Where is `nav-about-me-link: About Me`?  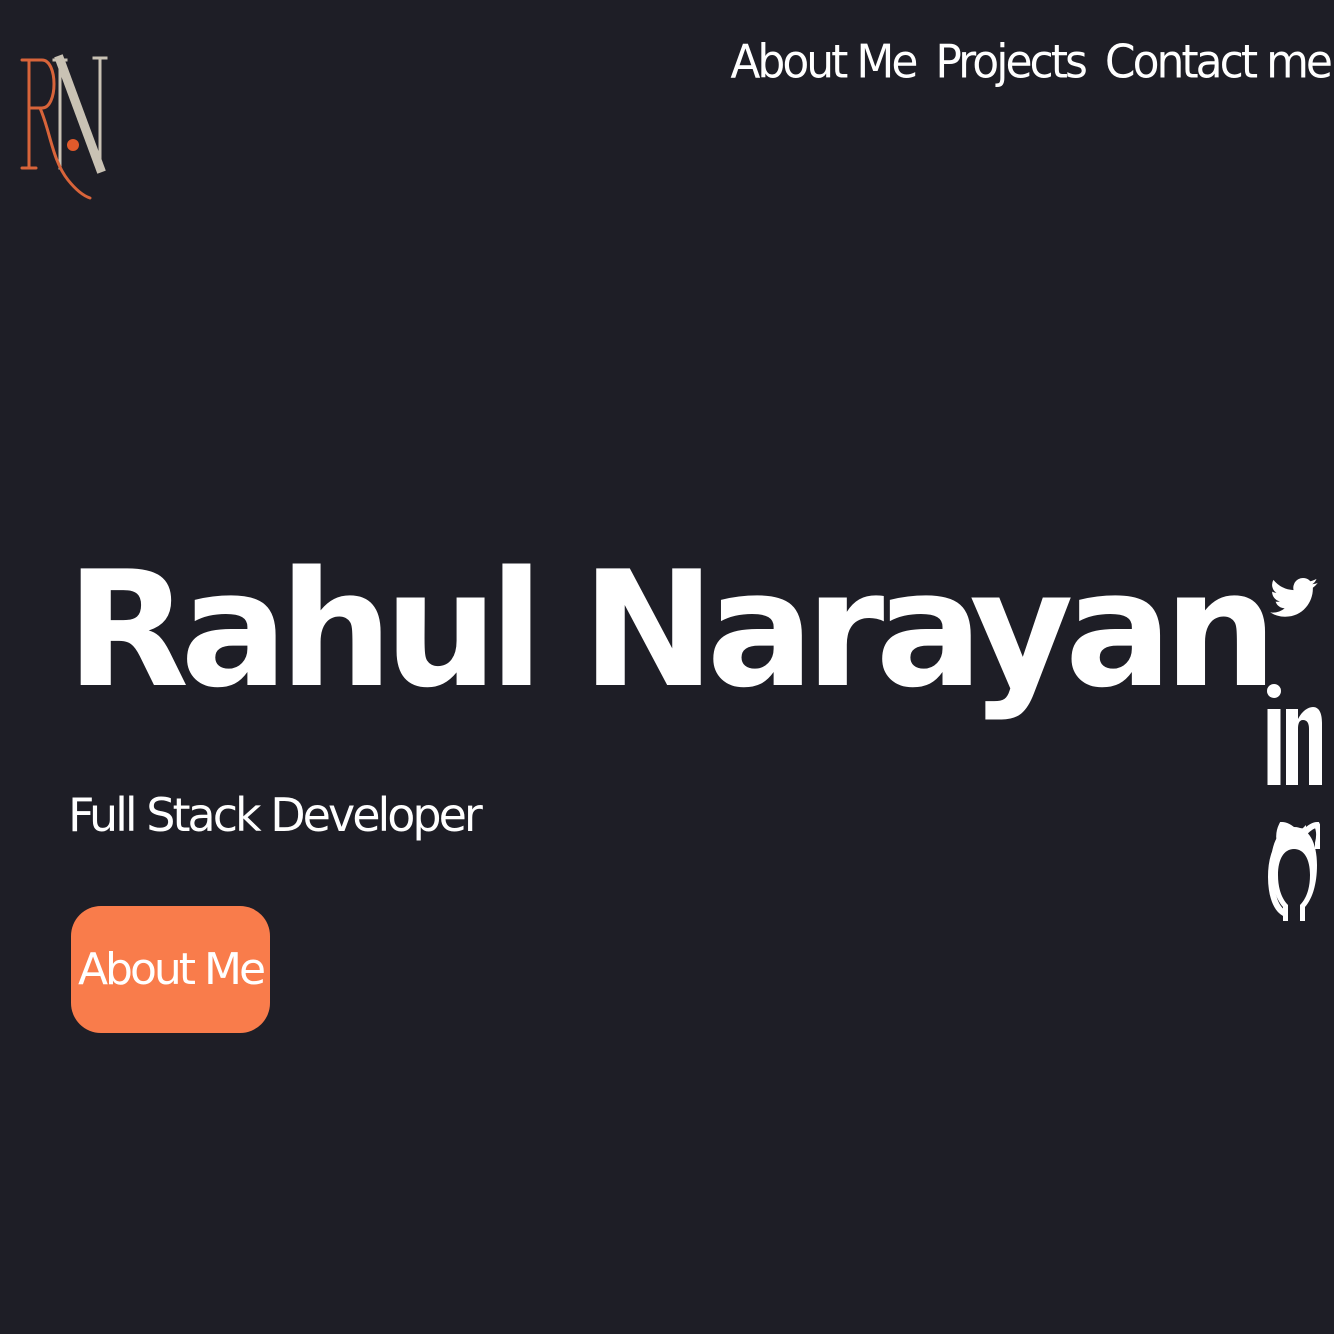 nav-about-me-link: About Me is located at coordinates (824, 63).